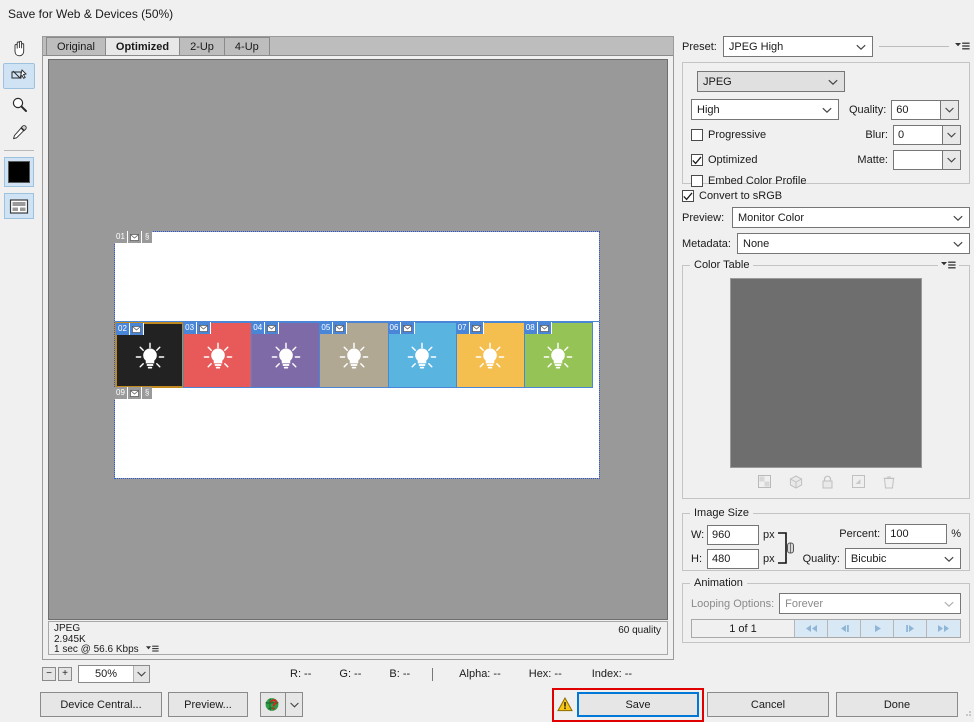  Describe the element at coordinates (916, 534) in the screenshot. I see `percent-input: 100` at that location.